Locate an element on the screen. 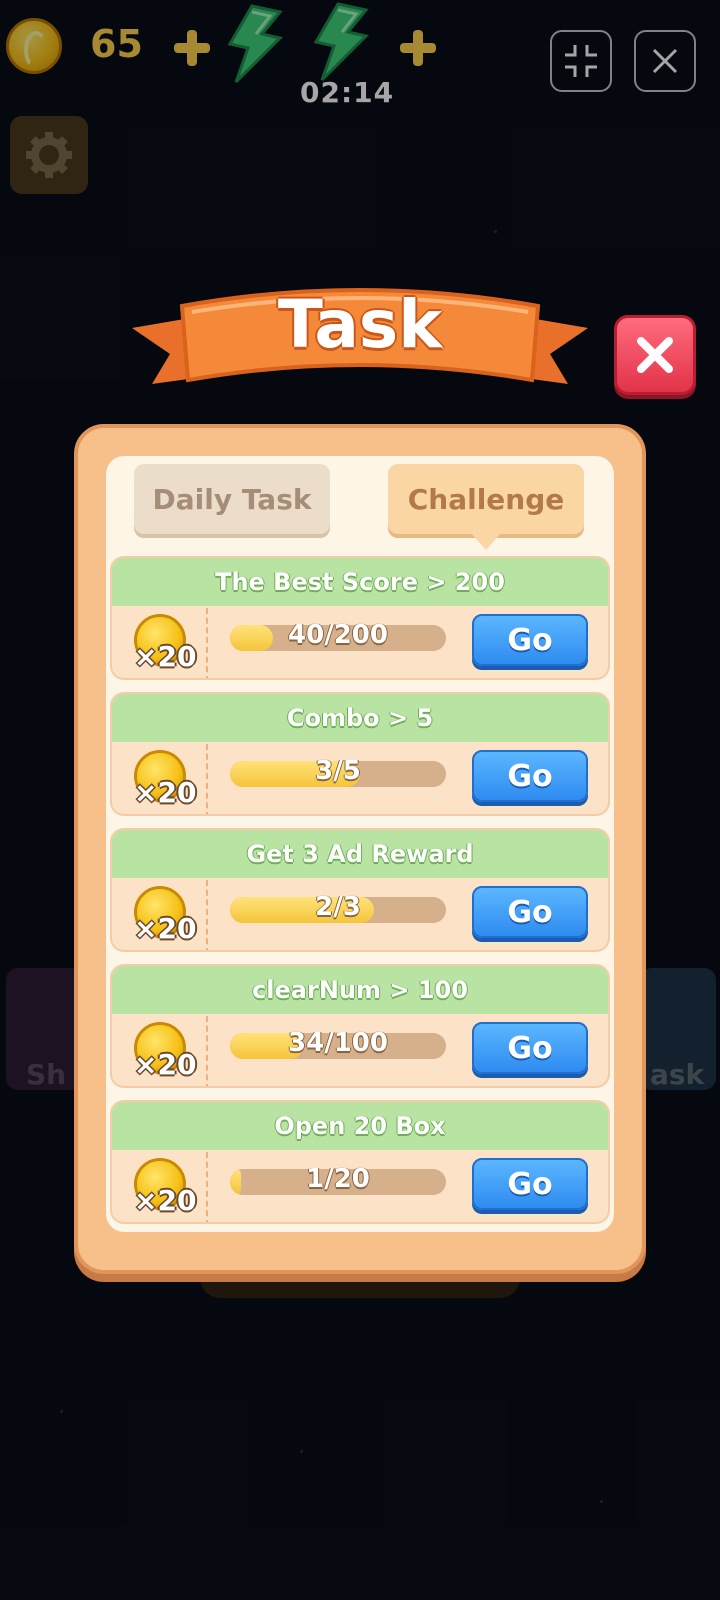 Image resolution: width=720 pixels, height=1600 pixels. dialog-close-button is located at coordinates (655, 355).